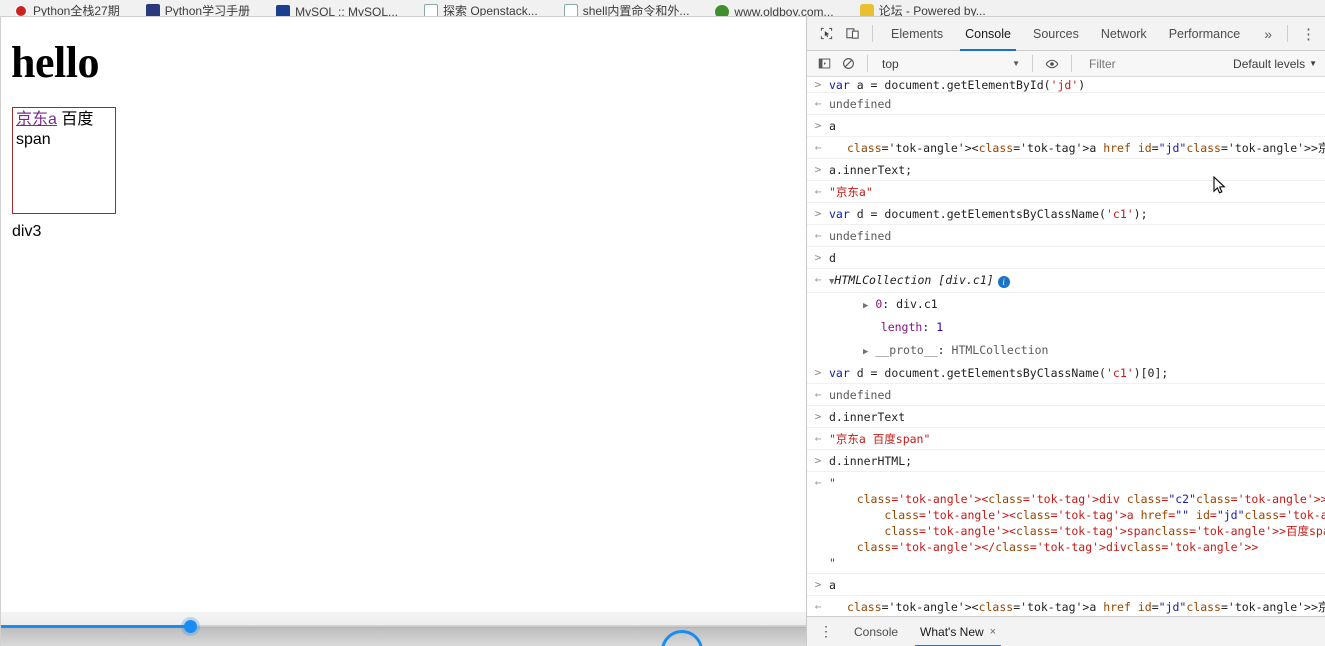  What do you see at coordinates (1268, 34) in the screenshot?
I see `more-tabs-chevron-icon: »` at bounding box center [1268, 34].